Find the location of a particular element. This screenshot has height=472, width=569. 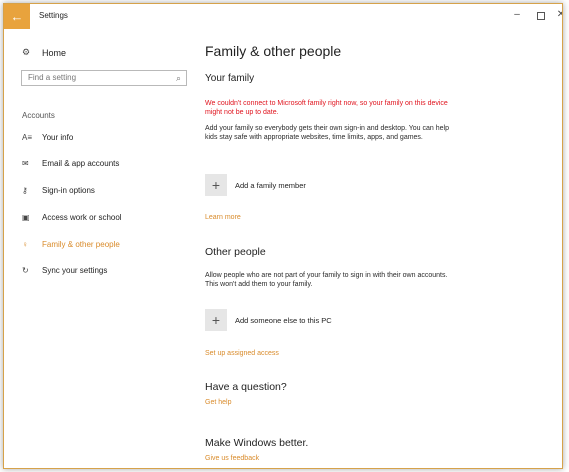

sidebar-home: ⚙ Home is located at coordinates (44, 52).